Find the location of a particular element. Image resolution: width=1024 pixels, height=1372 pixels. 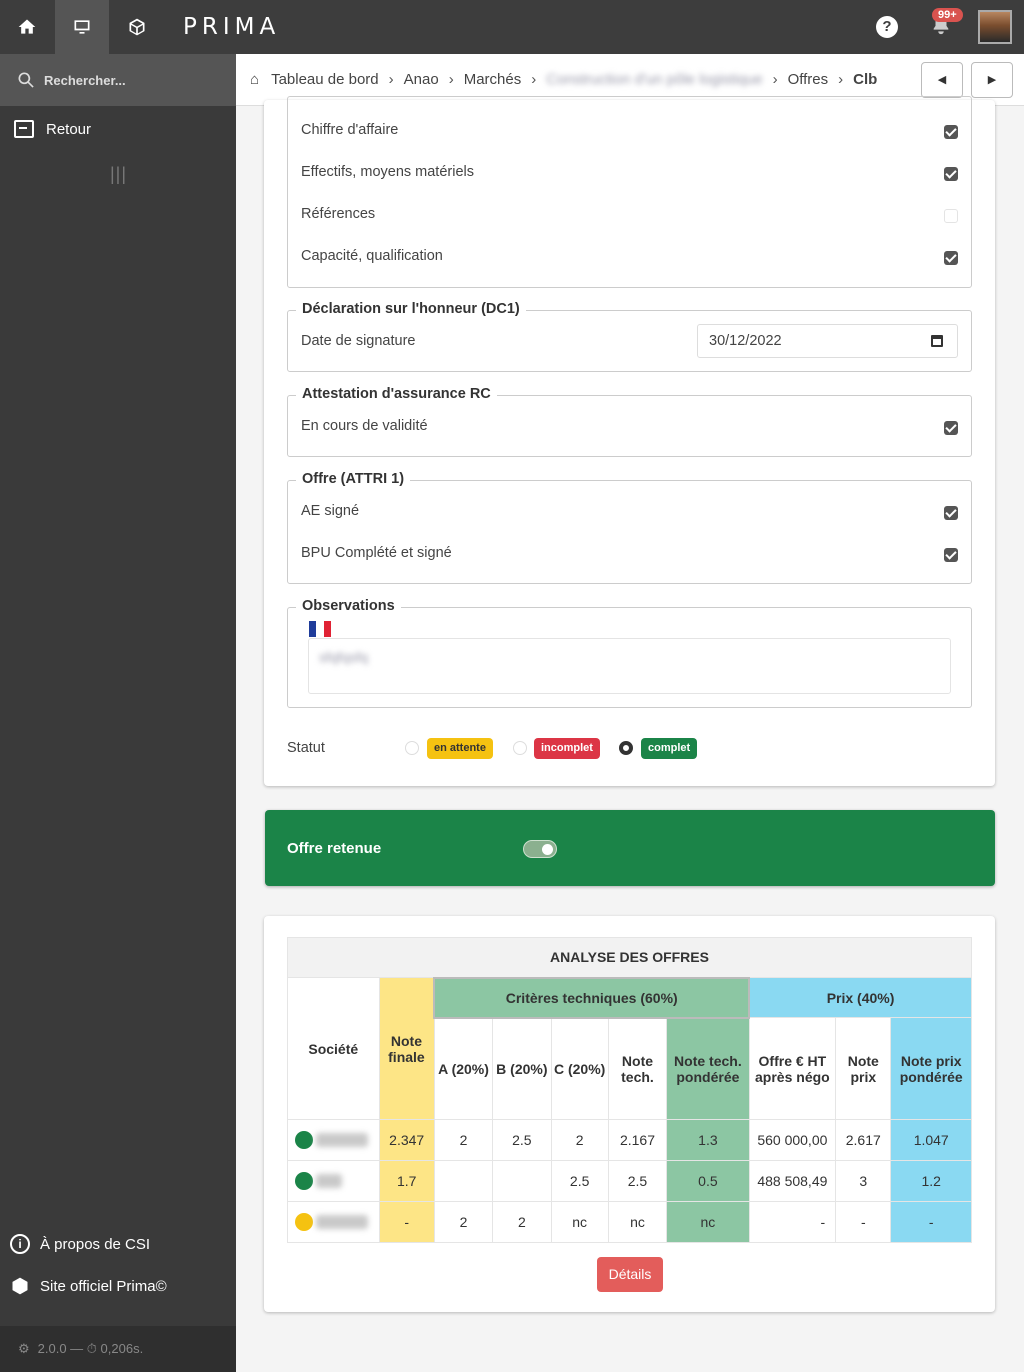

next-button: ▶ is located at coordinates (992, 80).